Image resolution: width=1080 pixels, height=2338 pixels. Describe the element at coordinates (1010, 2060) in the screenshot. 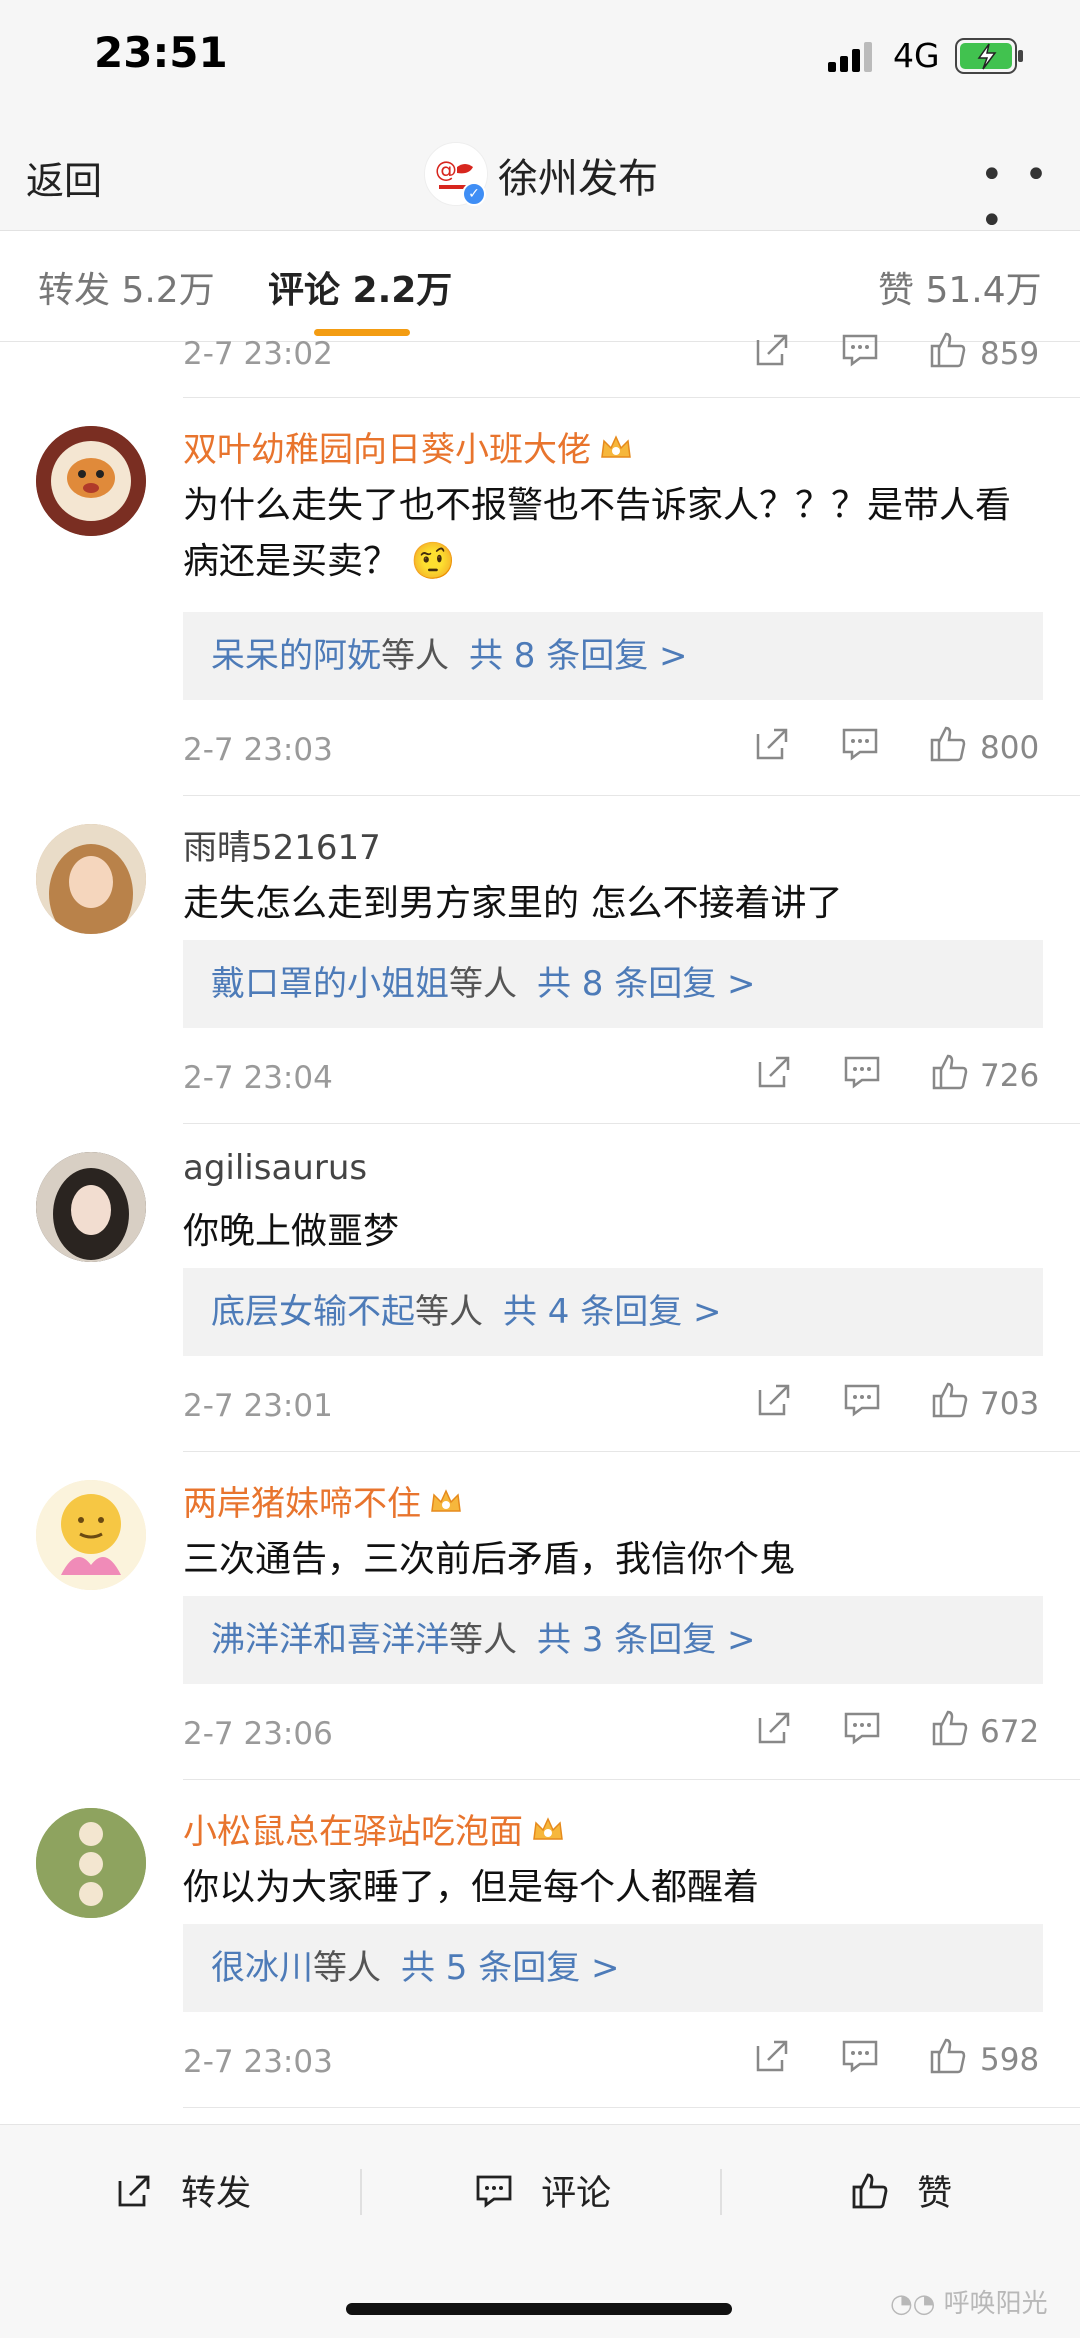

I see `like-count: 598` at that location.